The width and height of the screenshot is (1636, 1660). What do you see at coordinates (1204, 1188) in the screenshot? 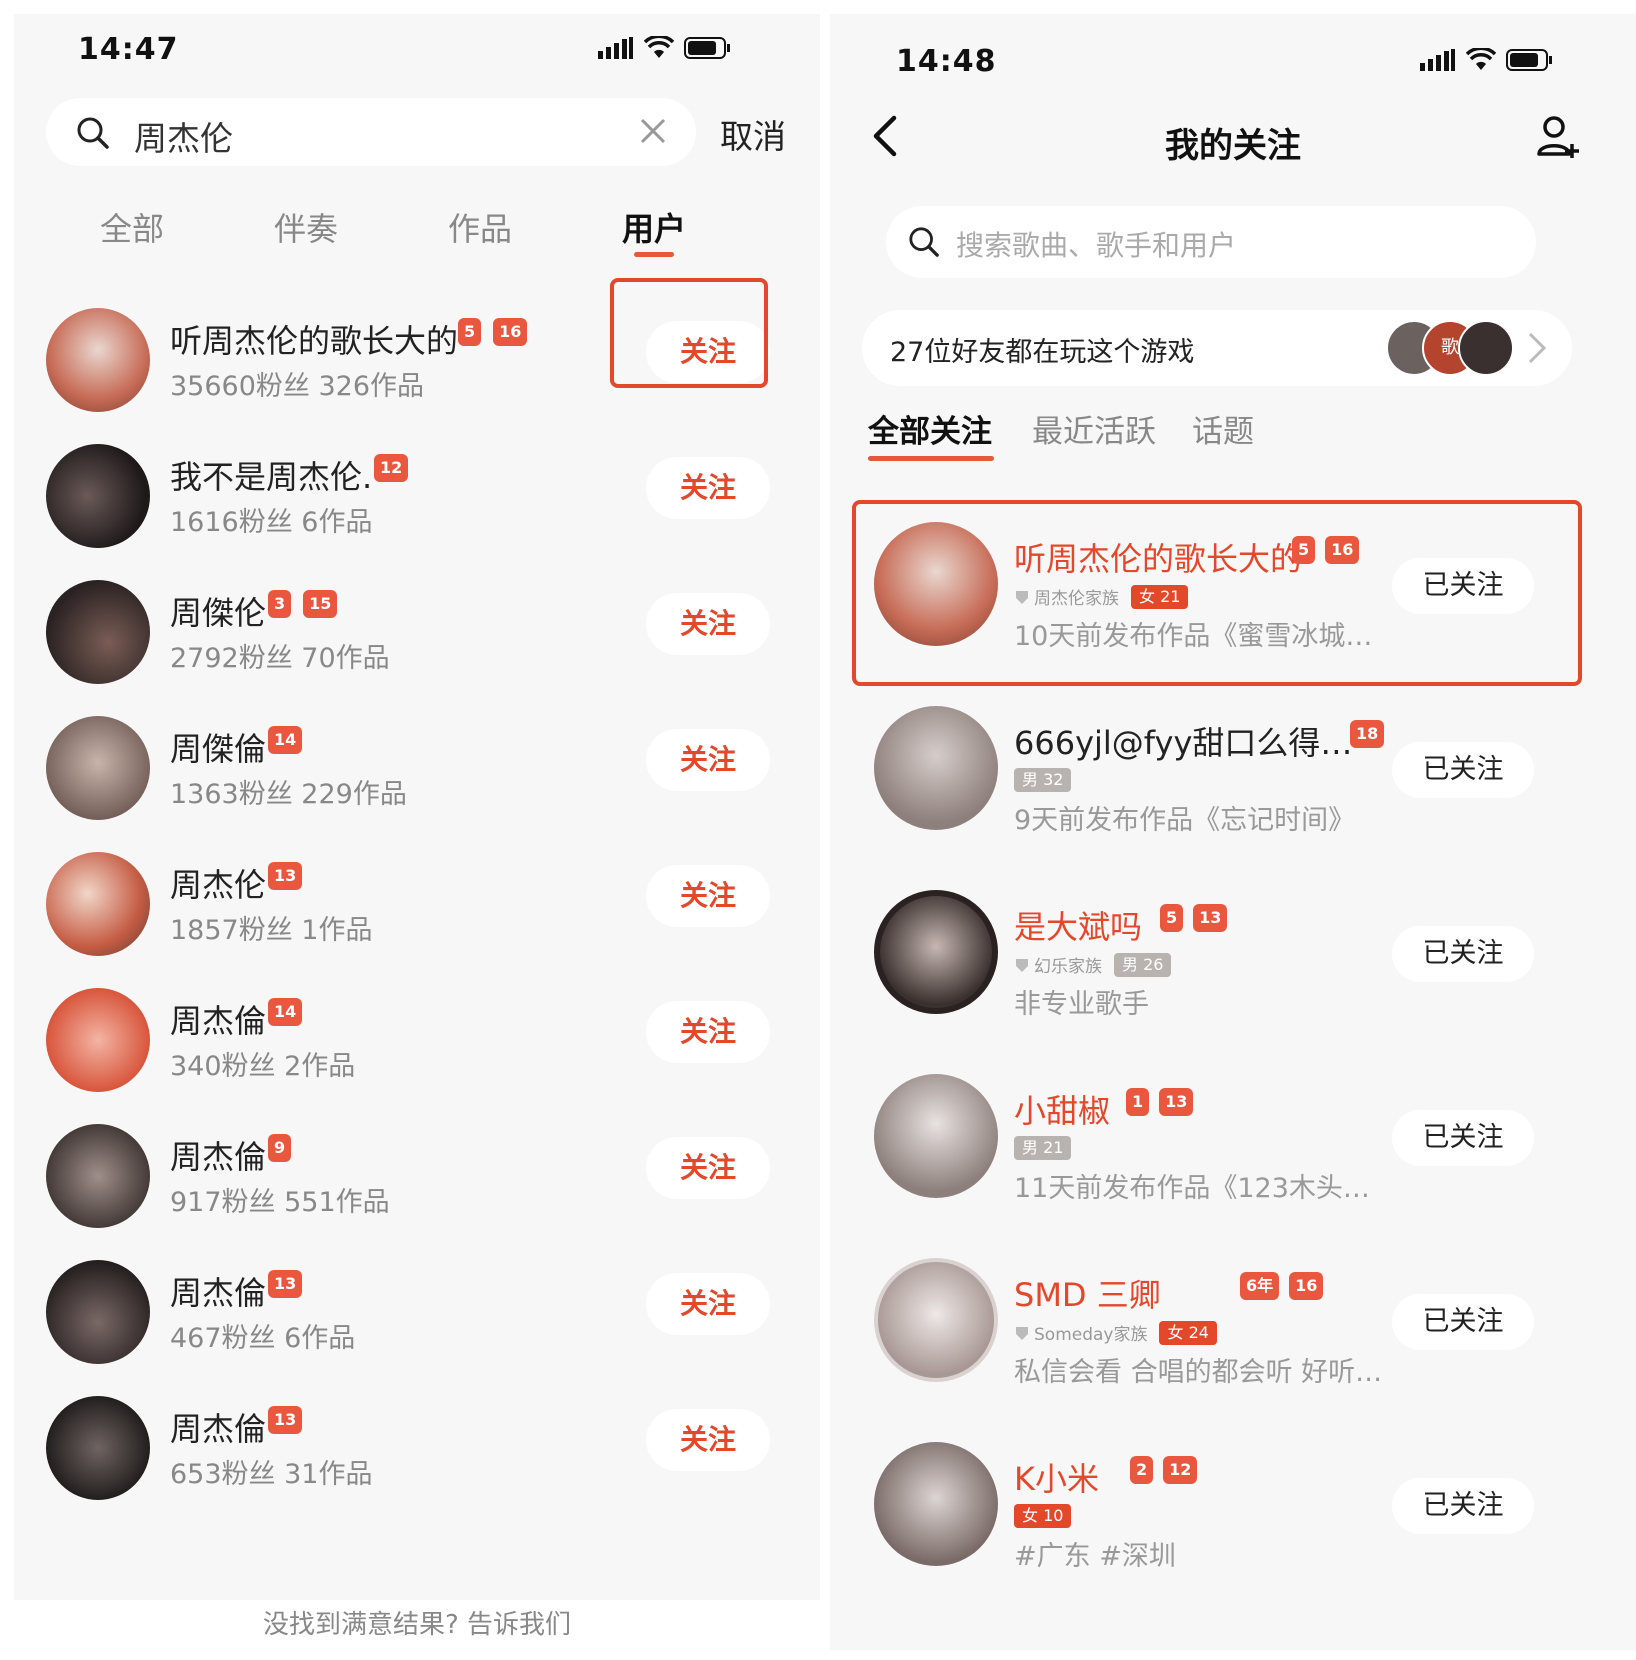
I see `user-description: 11天前发布作品《123木头人》` at bounding box center [1204, 1188].